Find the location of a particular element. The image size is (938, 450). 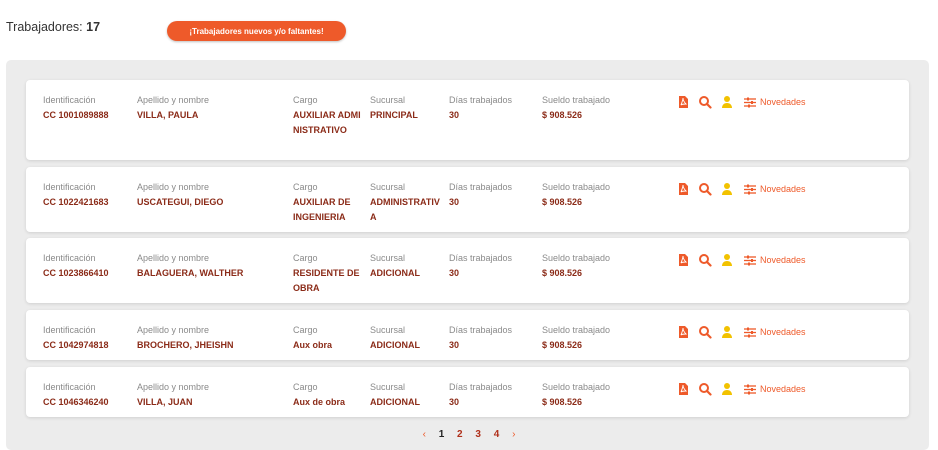

pagination: ‹ 1 2 3 4 › is located at coordinates (469, 434).